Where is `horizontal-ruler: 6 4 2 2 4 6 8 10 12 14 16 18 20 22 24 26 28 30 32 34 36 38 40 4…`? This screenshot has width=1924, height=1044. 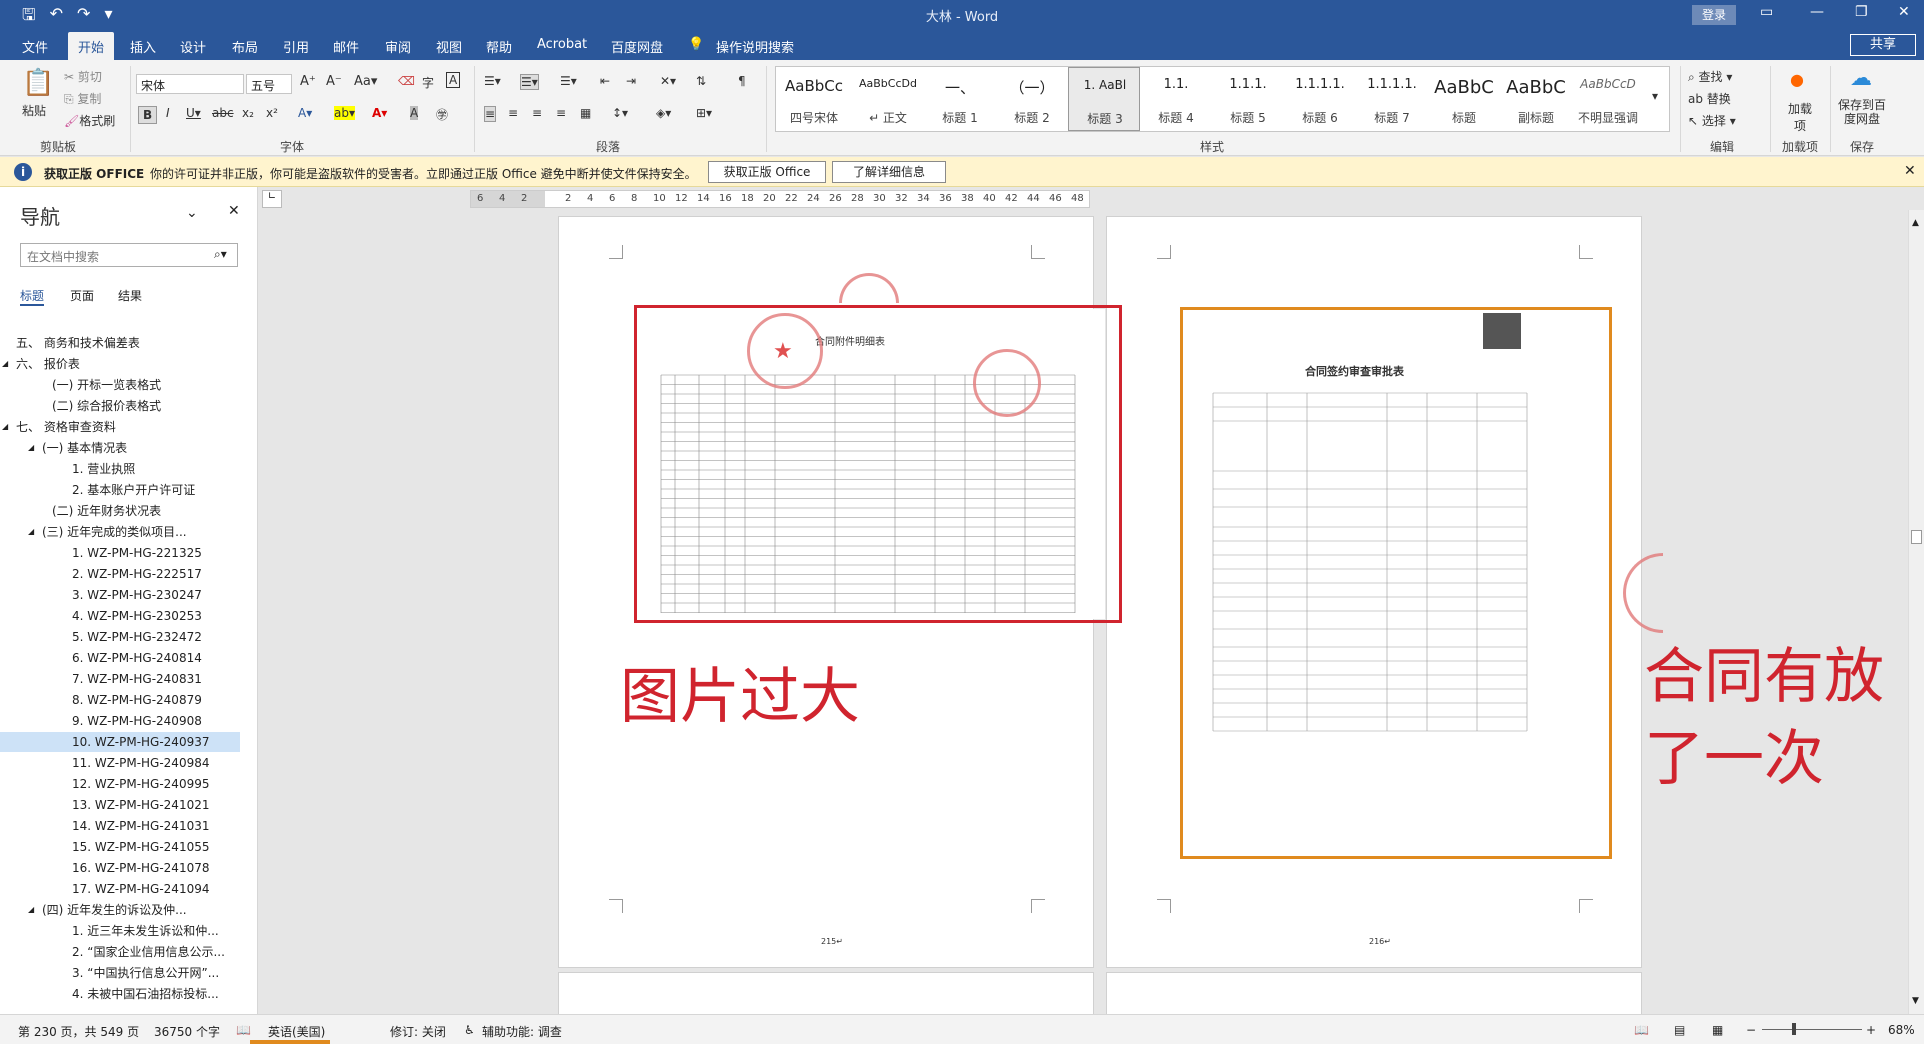 horizontal-ruler: 6 4 2 2 4 6 8 10 12 14 16 18 20 22 24 26 28 30 32 34 36 38 40 4… is located at coordinates (780, 199).